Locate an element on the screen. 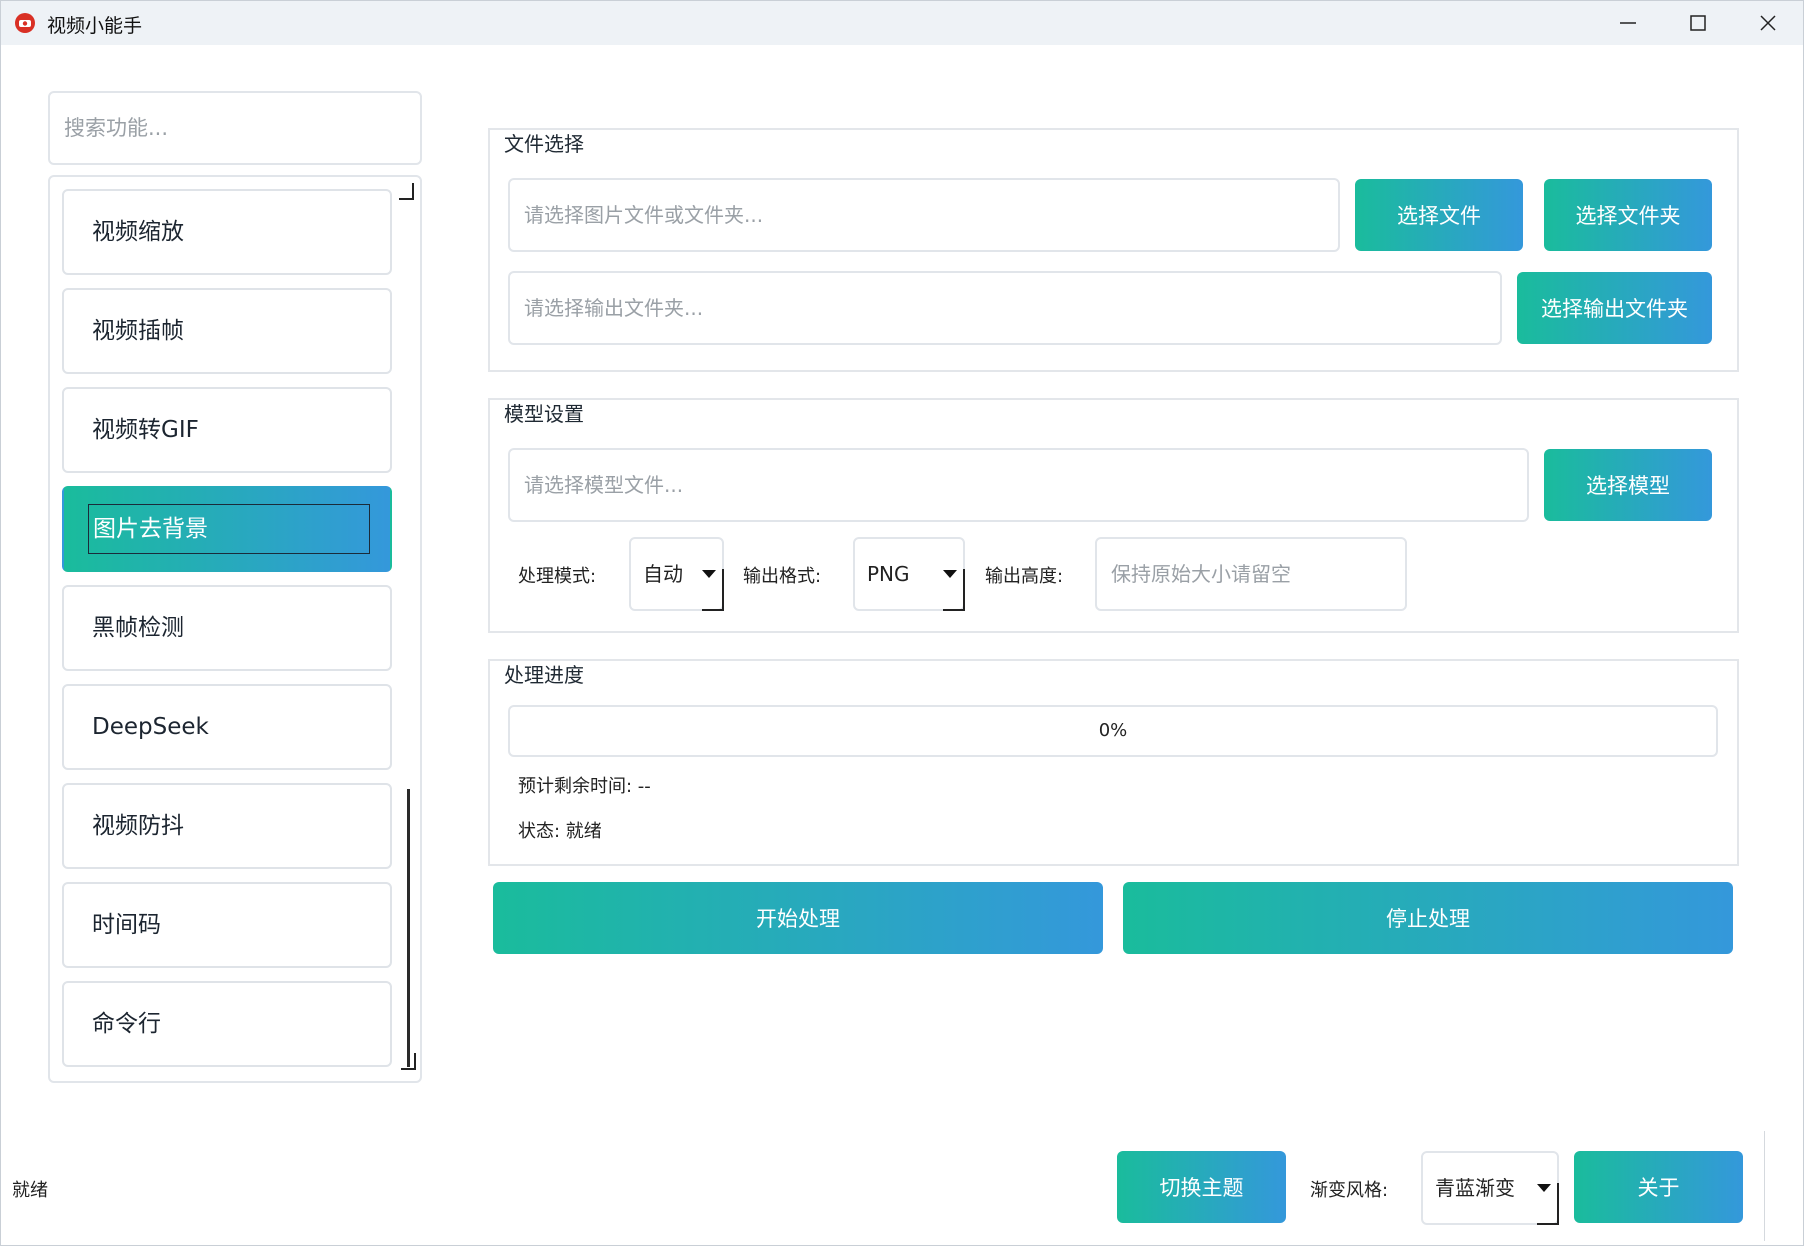  about-button: 关于 is located at coordinates (1658, 1187).